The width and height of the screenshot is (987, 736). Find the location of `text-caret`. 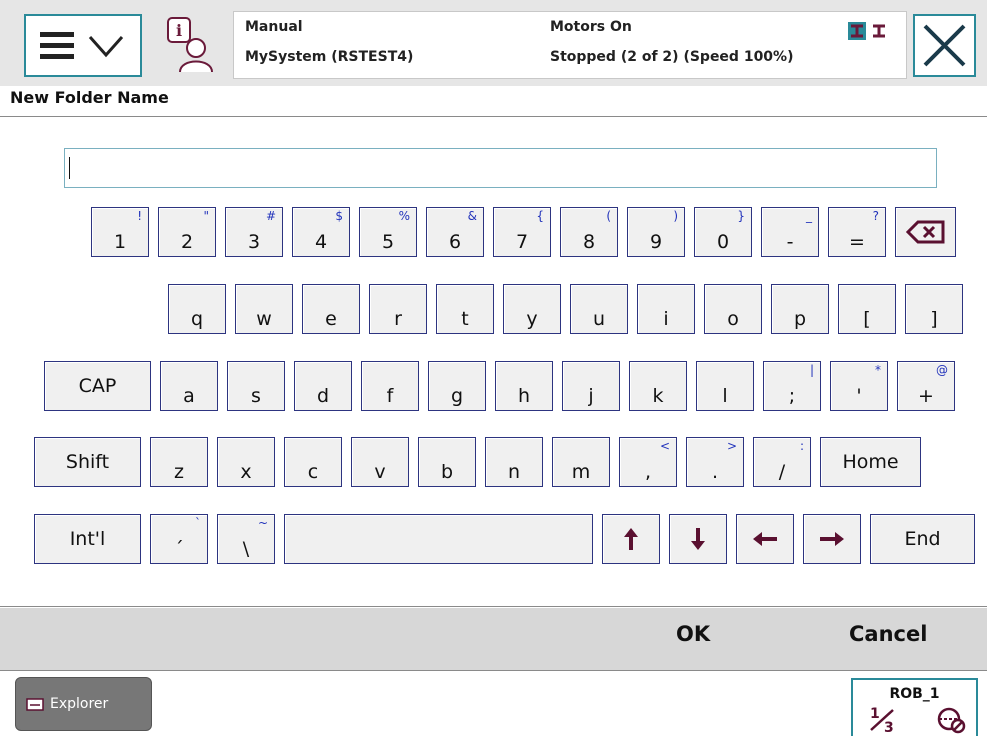

text-caret is located at coordinates (69, 168).